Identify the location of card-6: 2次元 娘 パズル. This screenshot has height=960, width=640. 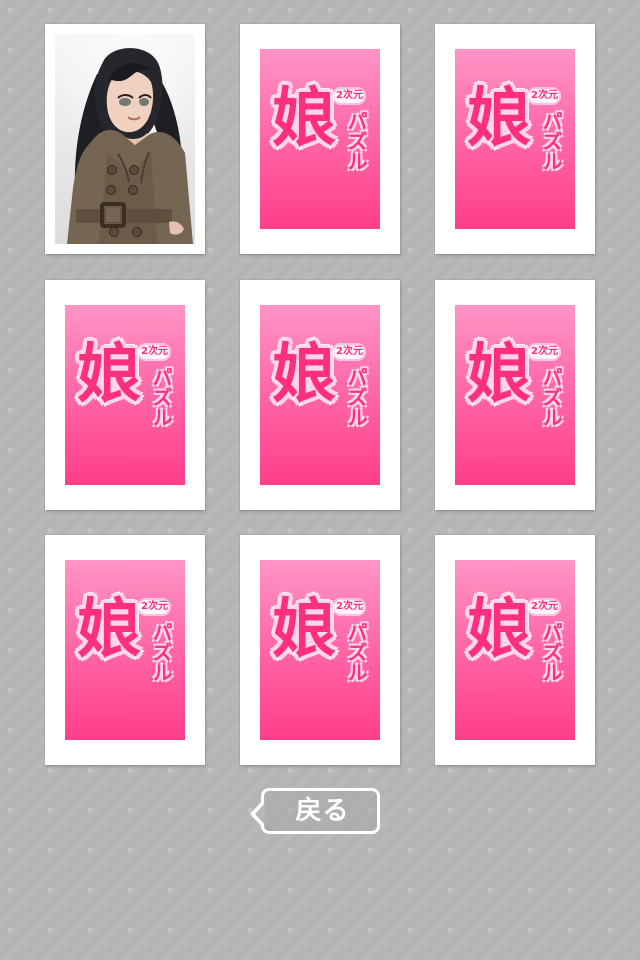
(515, 395).